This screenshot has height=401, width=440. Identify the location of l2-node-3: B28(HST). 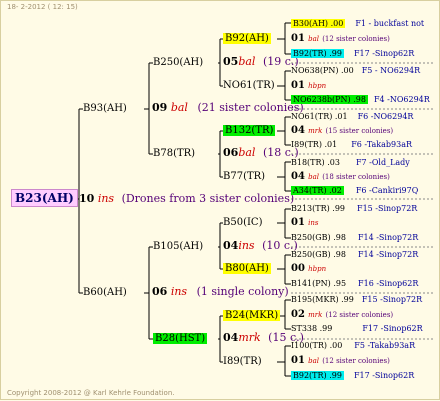
(180, 339).